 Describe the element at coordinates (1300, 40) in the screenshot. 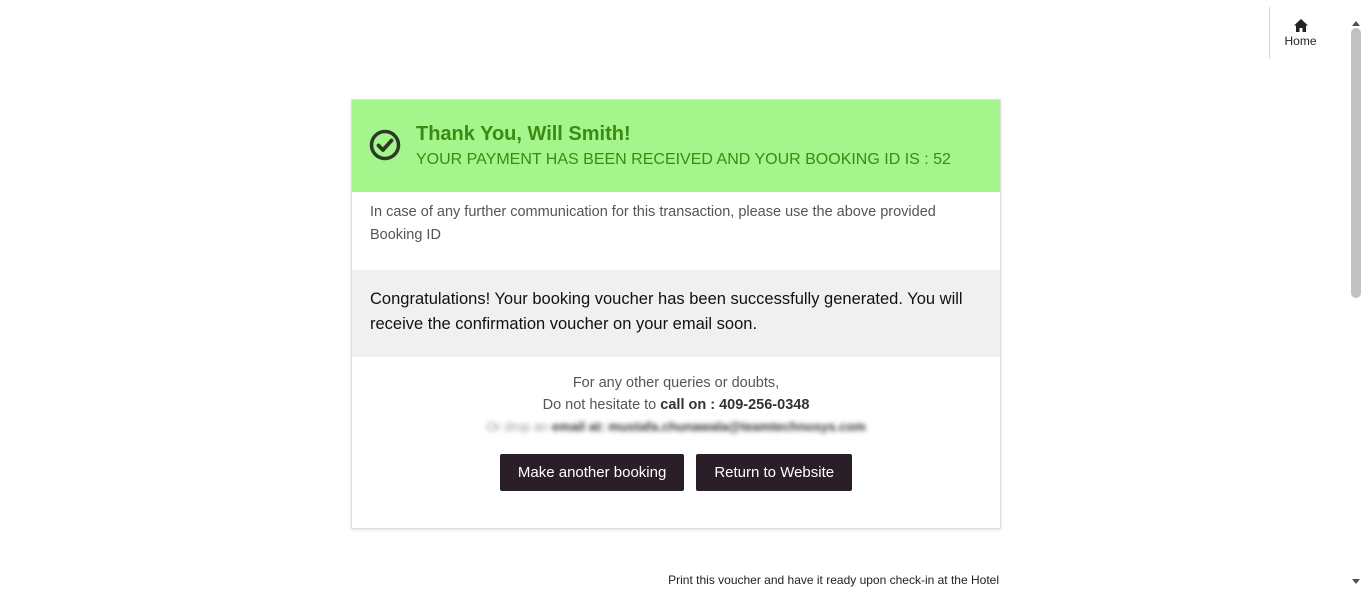

I see `home-label: Home` at that location.